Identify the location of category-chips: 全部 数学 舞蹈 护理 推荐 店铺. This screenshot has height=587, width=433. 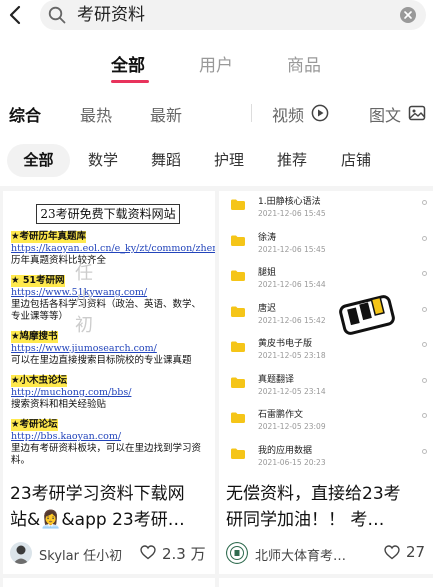
(216, 161).